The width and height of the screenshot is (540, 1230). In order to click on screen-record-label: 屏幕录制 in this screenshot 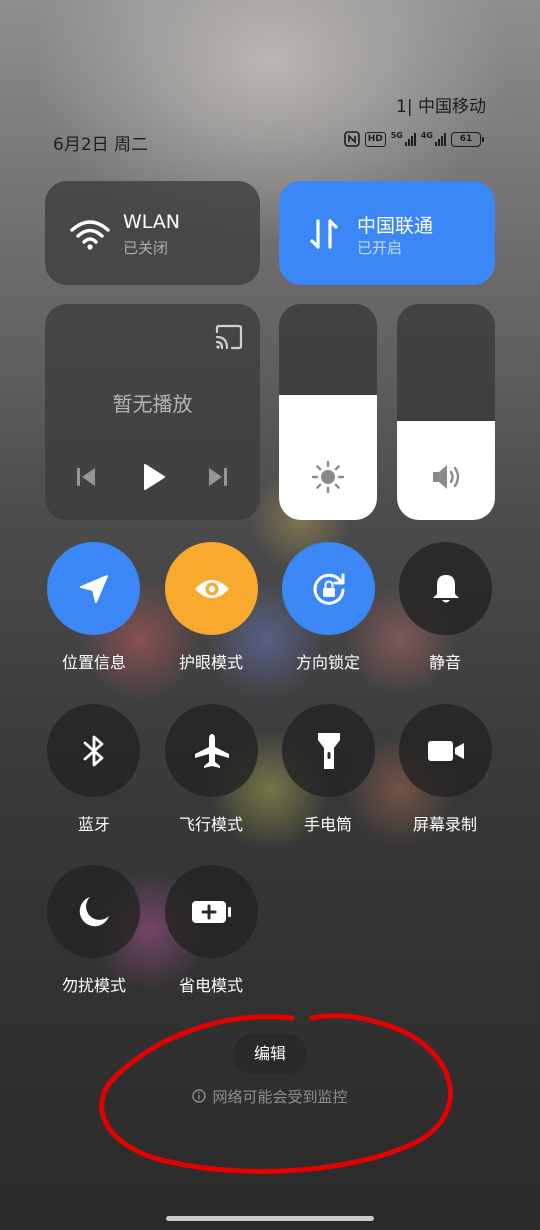, I will do `click(444, 824)`.